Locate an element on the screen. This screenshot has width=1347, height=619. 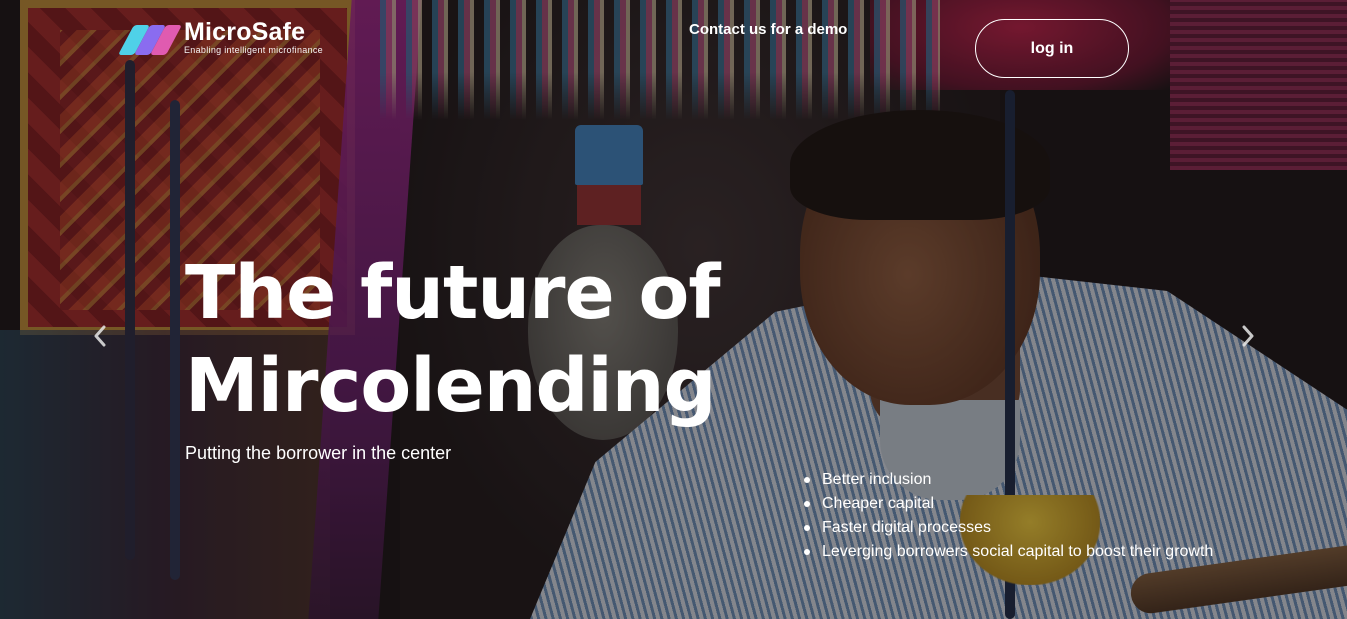
hero-headline: The future of Mircolending is located at coordinates (465, 340).